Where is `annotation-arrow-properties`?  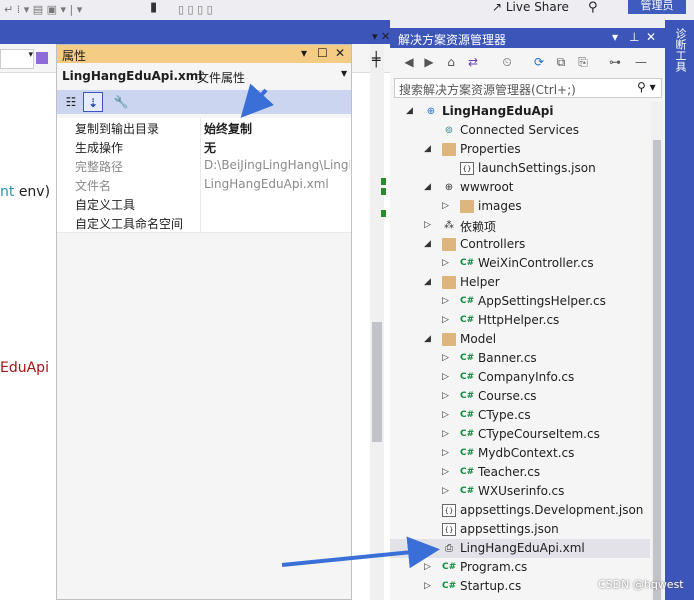 annotation-arrow-properties is located at coordinates (257, 100).